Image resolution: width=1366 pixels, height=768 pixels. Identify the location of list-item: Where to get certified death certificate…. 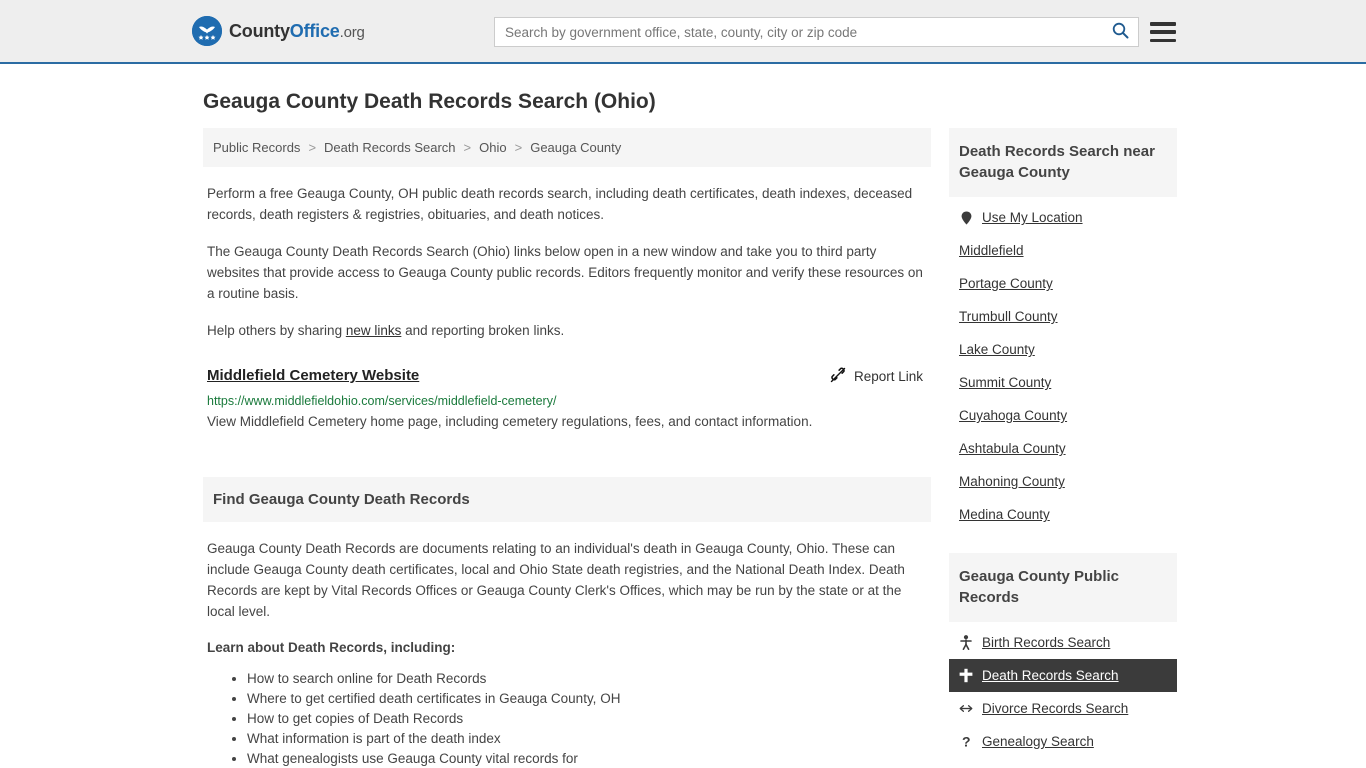
(587, 699).